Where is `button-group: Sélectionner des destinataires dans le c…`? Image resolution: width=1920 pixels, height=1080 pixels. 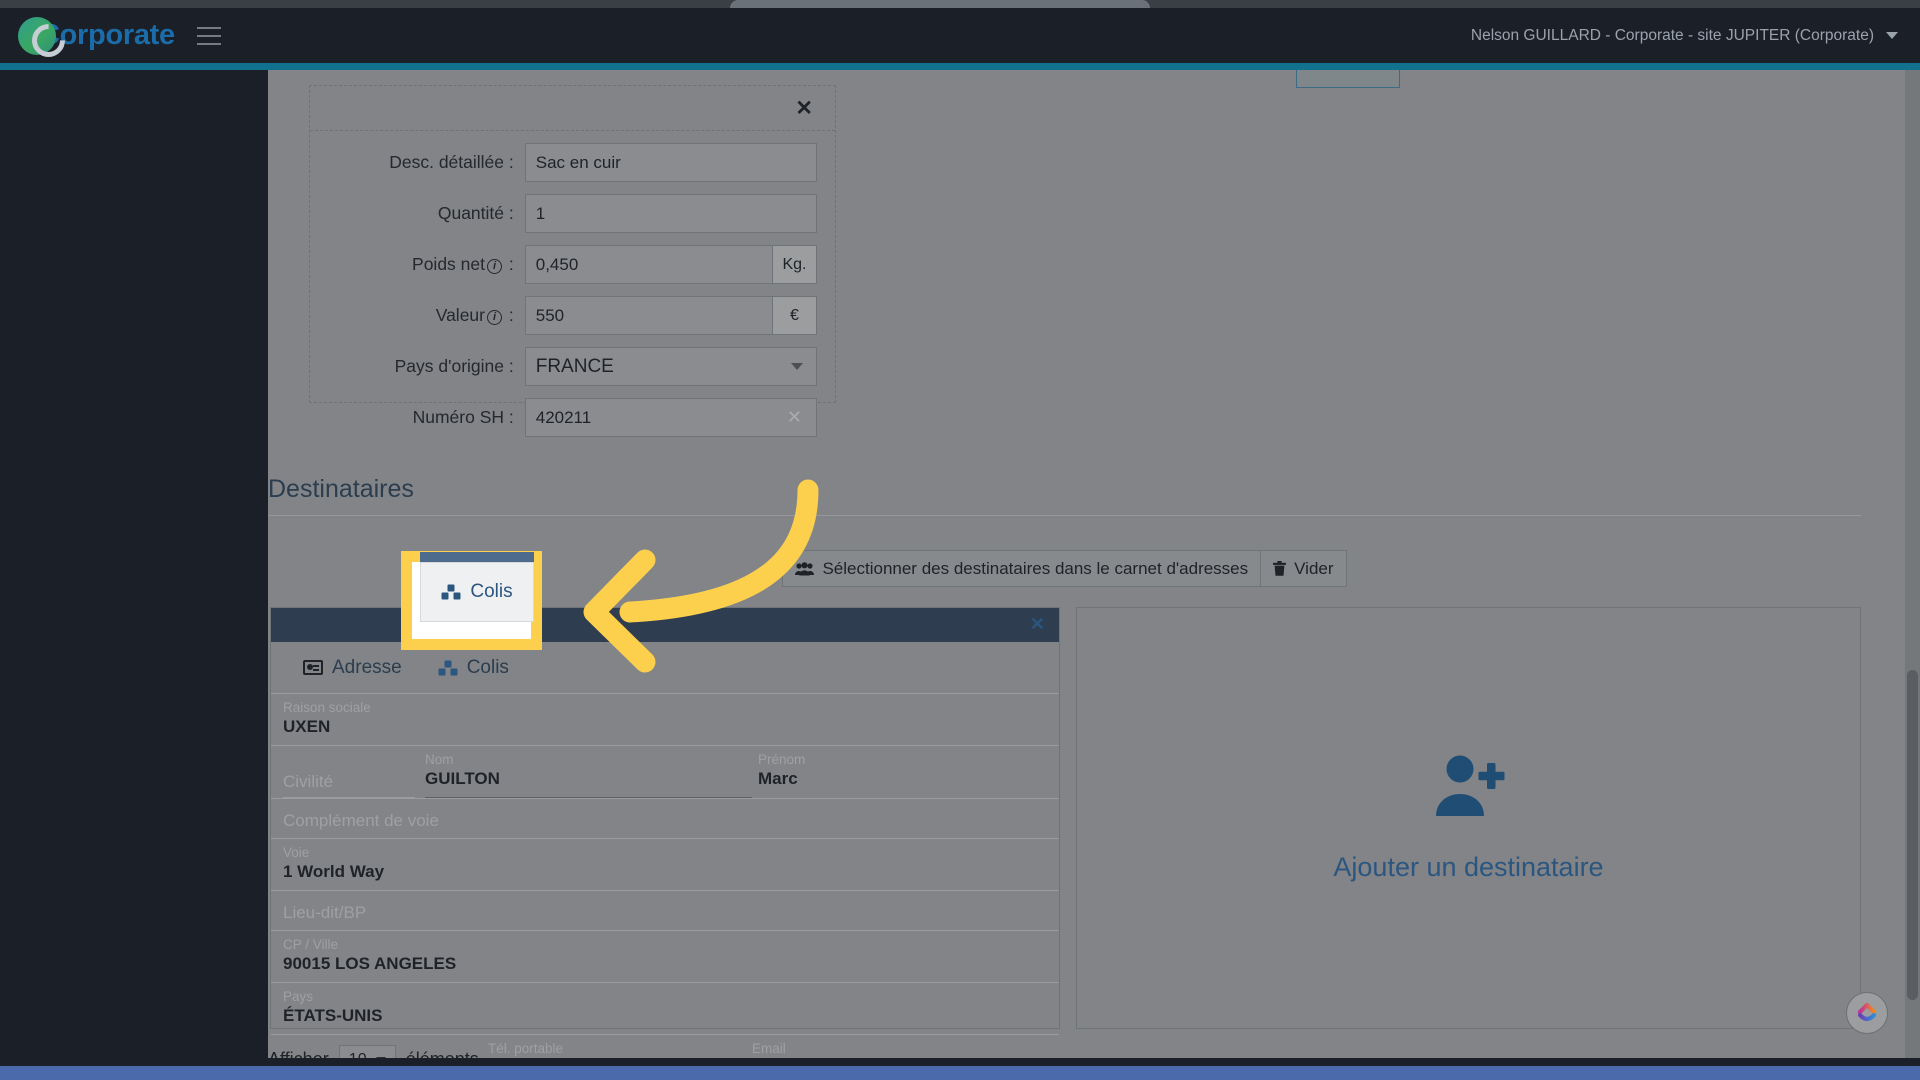
button-group: Sélectionner des destinataires dans le c… is located at coordinates (1064, 568).